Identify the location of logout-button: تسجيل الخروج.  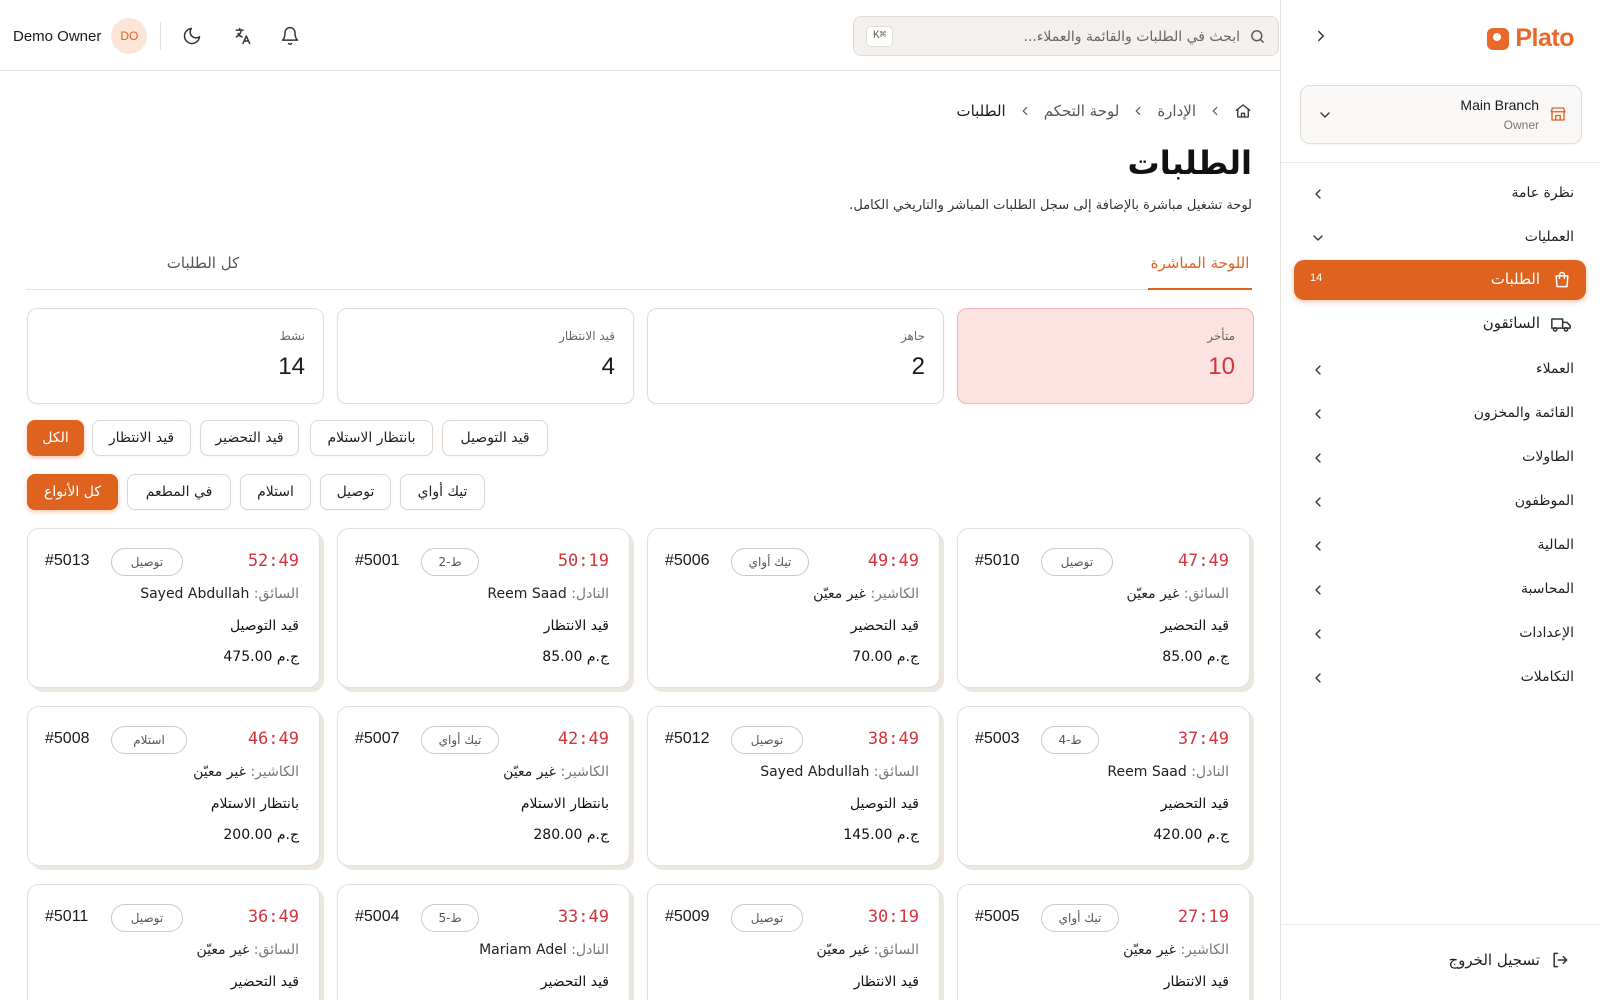
(1509, 960).